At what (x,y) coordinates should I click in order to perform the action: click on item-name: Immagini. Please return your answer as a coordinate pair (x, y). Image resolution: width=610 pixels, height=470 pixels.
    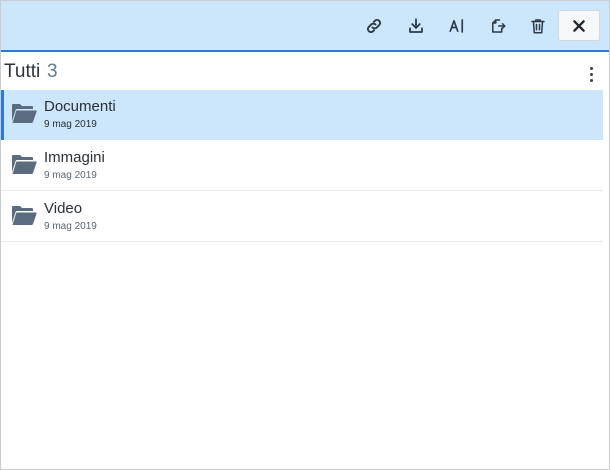
    Looking at the image, I should click on (74, 157).